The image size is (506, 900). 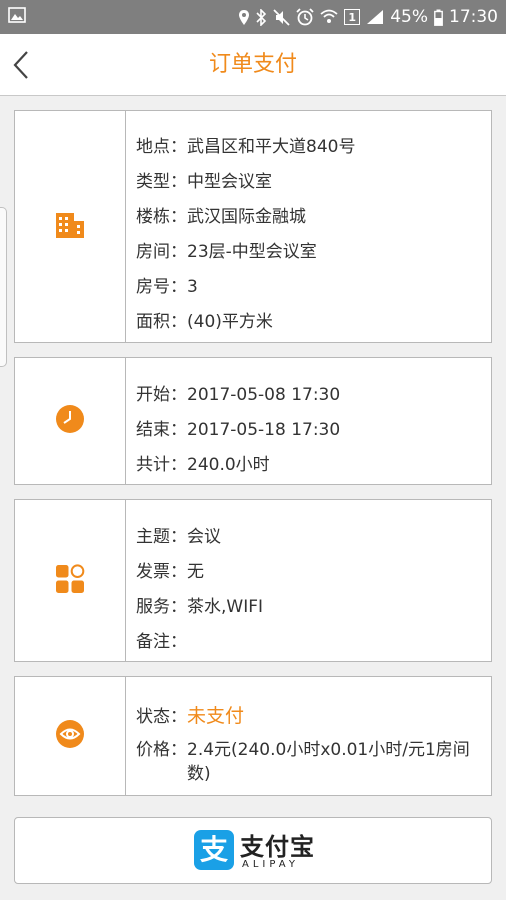 I want to click on price-label: 价格：, so click(x=161, y=750).